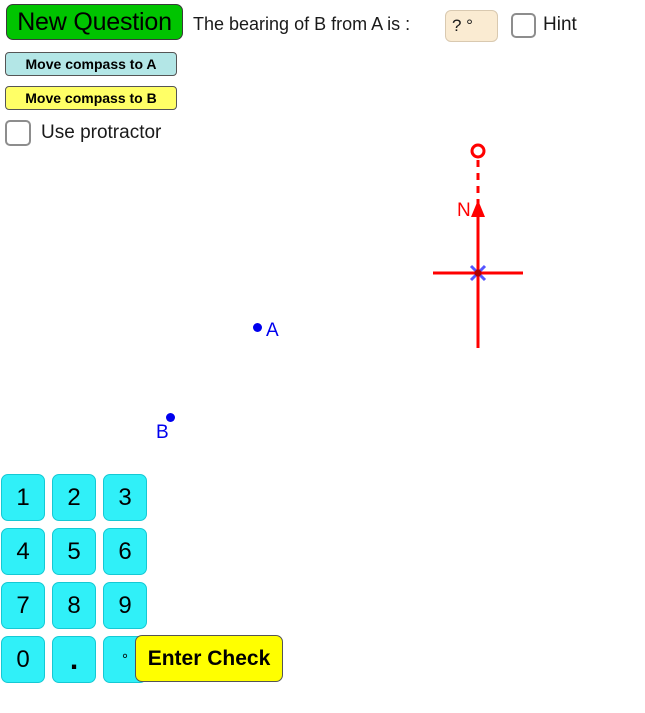 The width and height of the screenshot is (645, 713). Describe the element at coordinates (209, 658) in the screenshot. I see `enter-check-button: Enter Check` at that location.